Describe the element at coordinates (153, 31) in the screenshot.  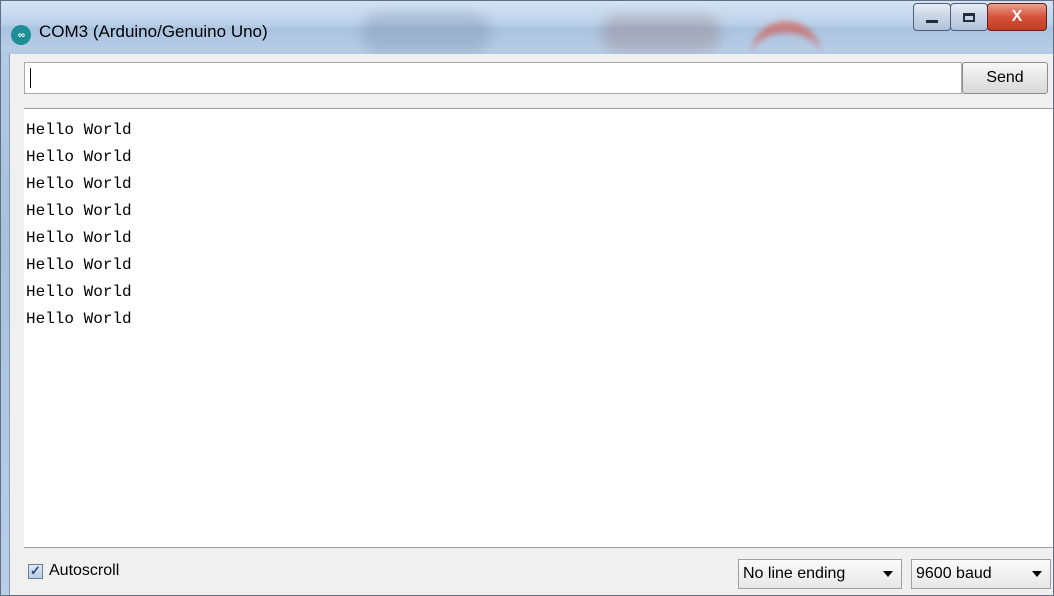
I see `window-title: COM3 (Arduino/Genuino Uno)` at that location.